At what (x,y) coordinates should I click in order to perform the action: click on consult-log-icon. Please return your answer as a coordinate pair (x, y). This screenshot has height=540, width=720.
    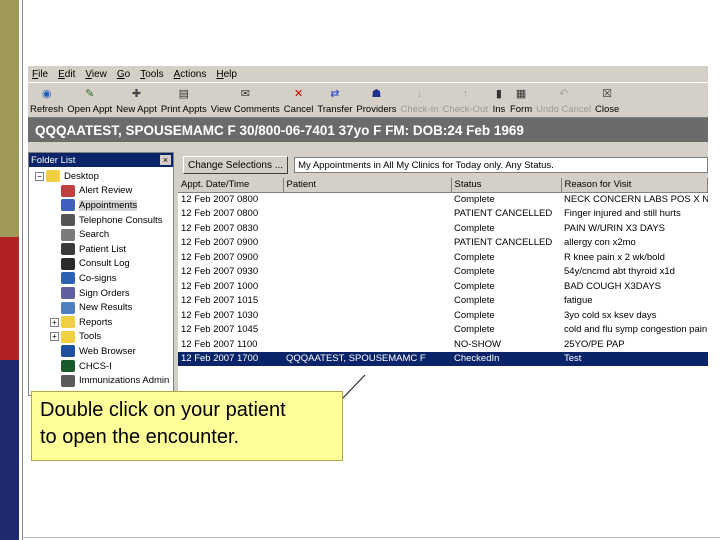
    Looking at the image, I should click on (68, 263).